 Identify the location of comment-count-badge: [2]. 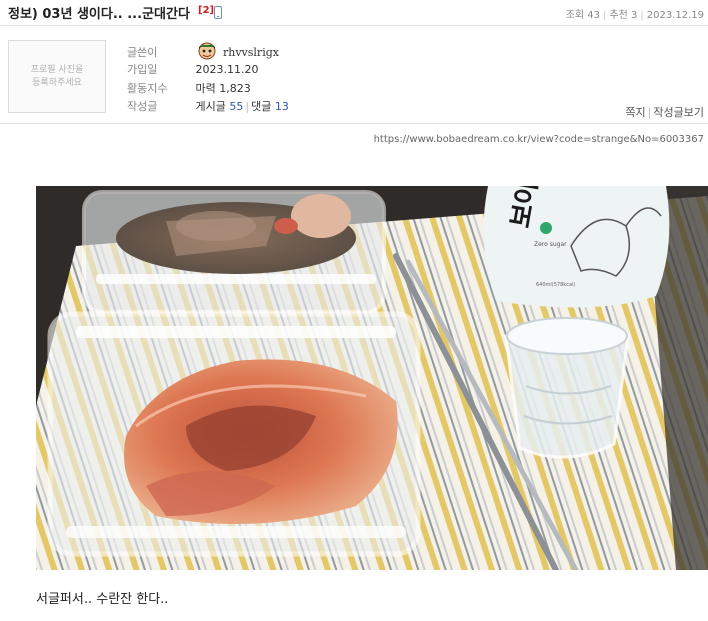
(206, 10).